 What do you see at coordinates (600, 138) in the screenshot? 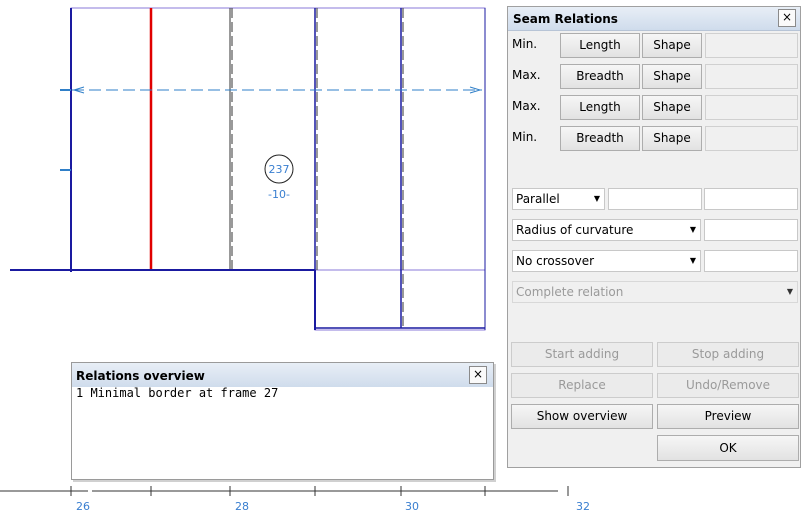
I see `row-4-breadth-button: Breadth` at bounding box center [600, 138].